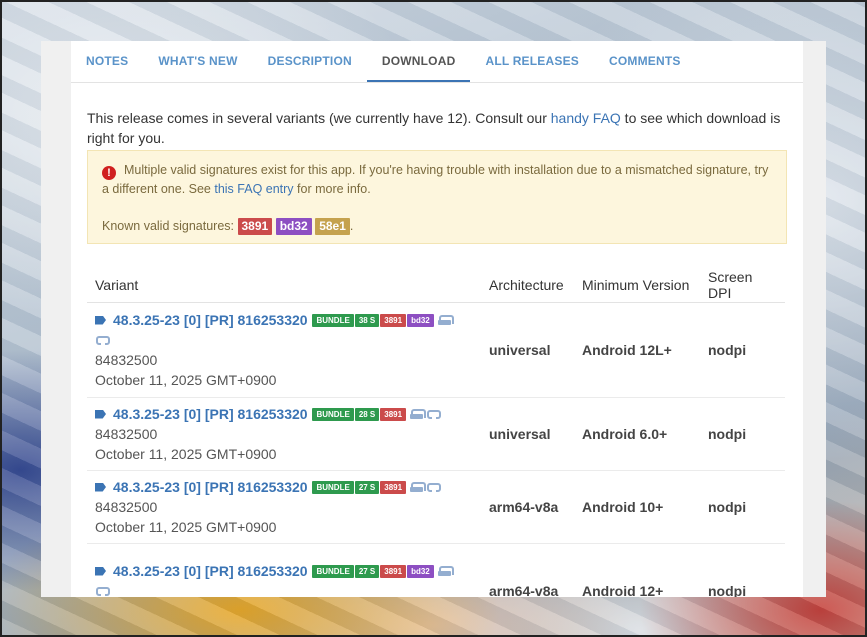  I want to click on tab-notes: NOTES, so click(107, 61).